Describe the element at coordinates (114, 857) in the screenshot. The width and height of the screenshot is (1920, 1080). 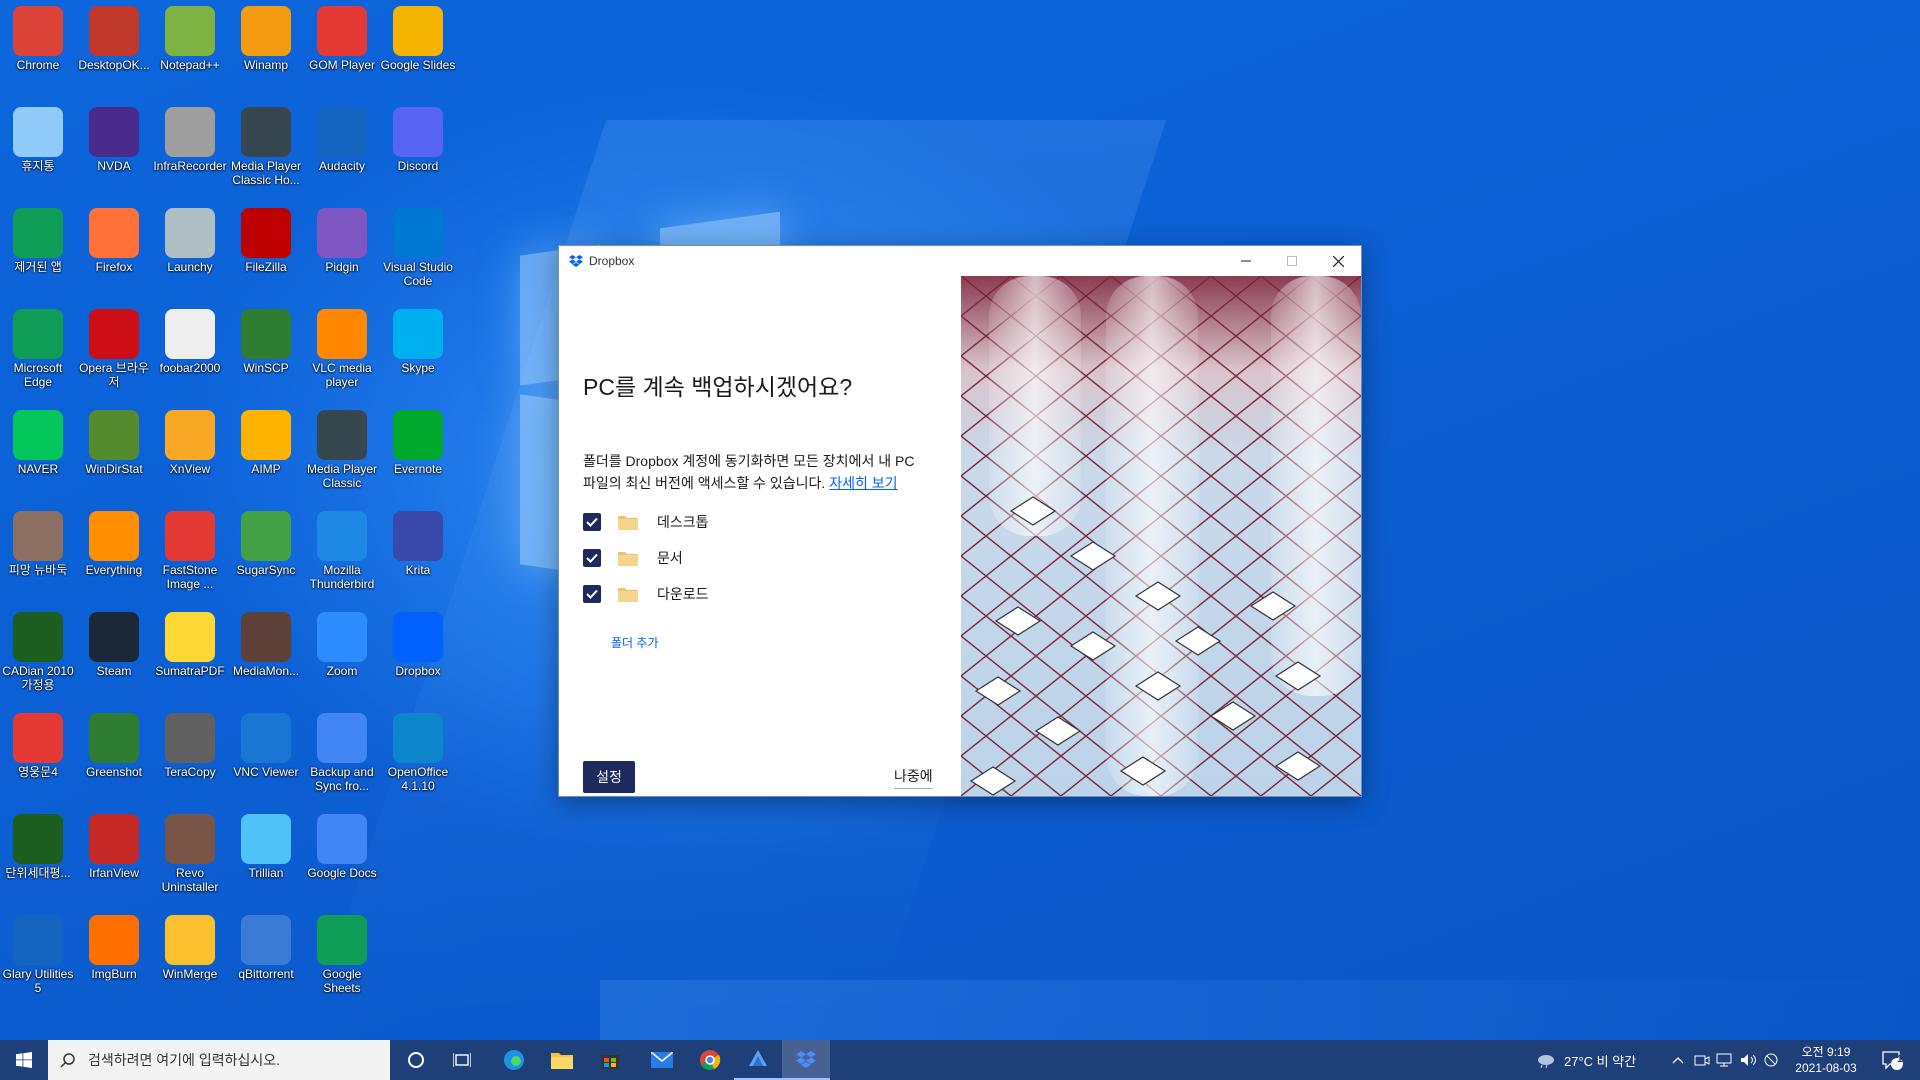
I see `desktop-icon: IrfanView` at that location.